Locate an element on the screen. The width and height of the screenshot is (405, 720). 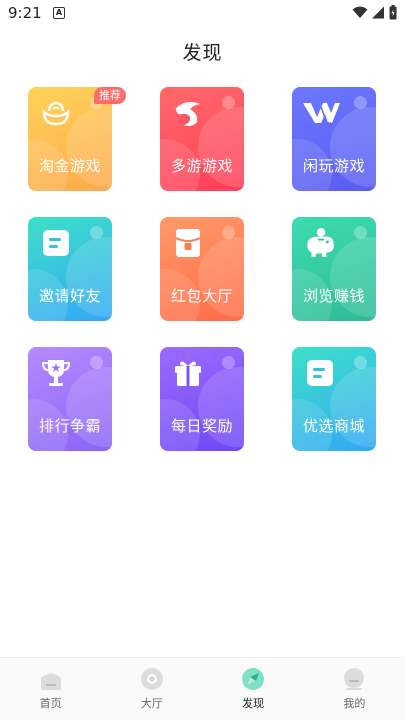
lobby-icon is located at coordinates (151, 679).